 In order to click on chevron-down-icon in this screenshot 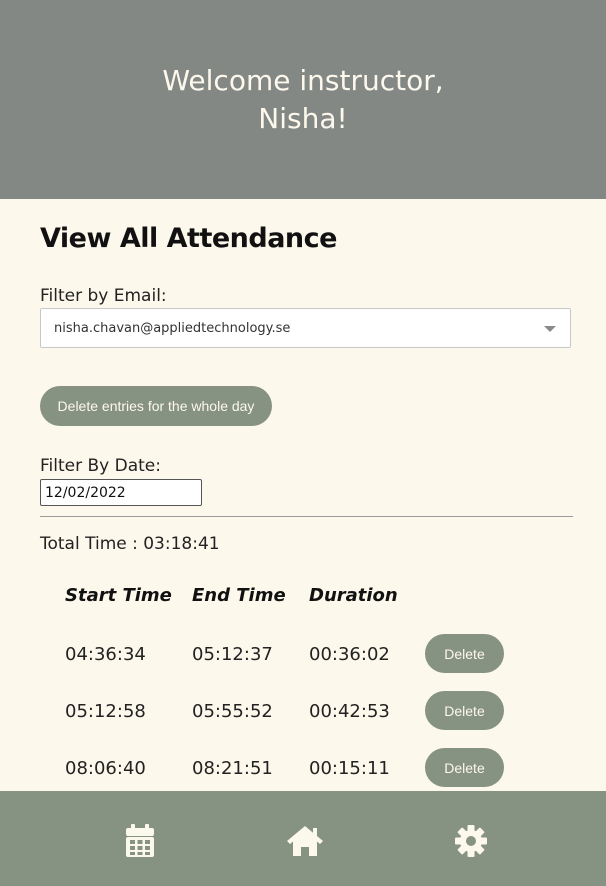, I will do `click(550, 329)`.